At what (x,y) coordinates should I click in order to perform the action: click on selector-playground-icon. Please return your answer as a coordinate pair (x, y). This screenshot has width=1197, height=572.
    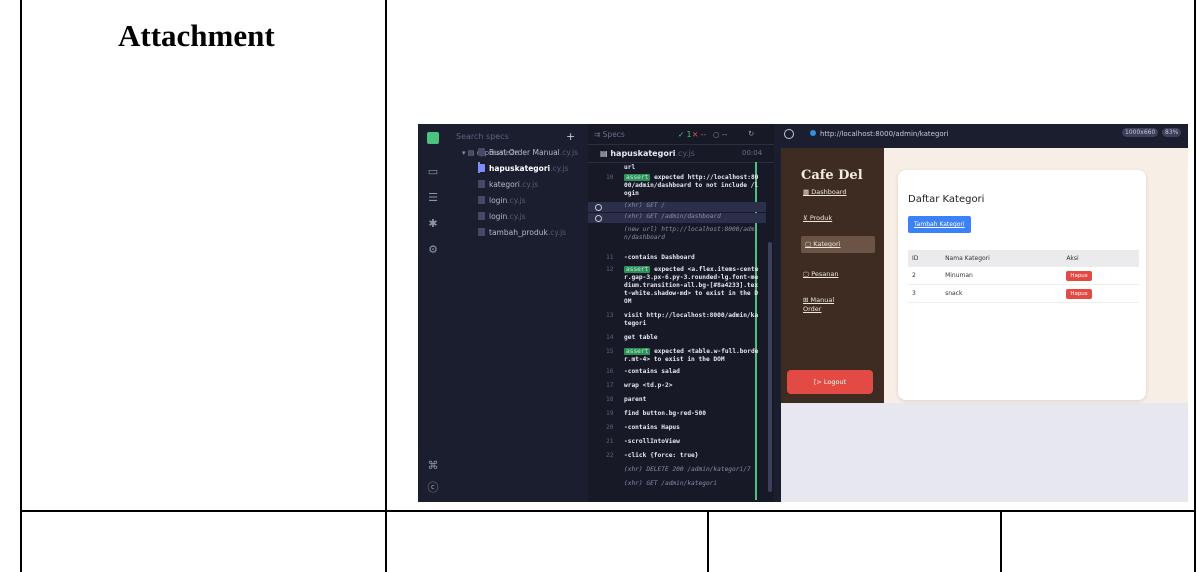
    Looking at the image, I should click on (789, 134).